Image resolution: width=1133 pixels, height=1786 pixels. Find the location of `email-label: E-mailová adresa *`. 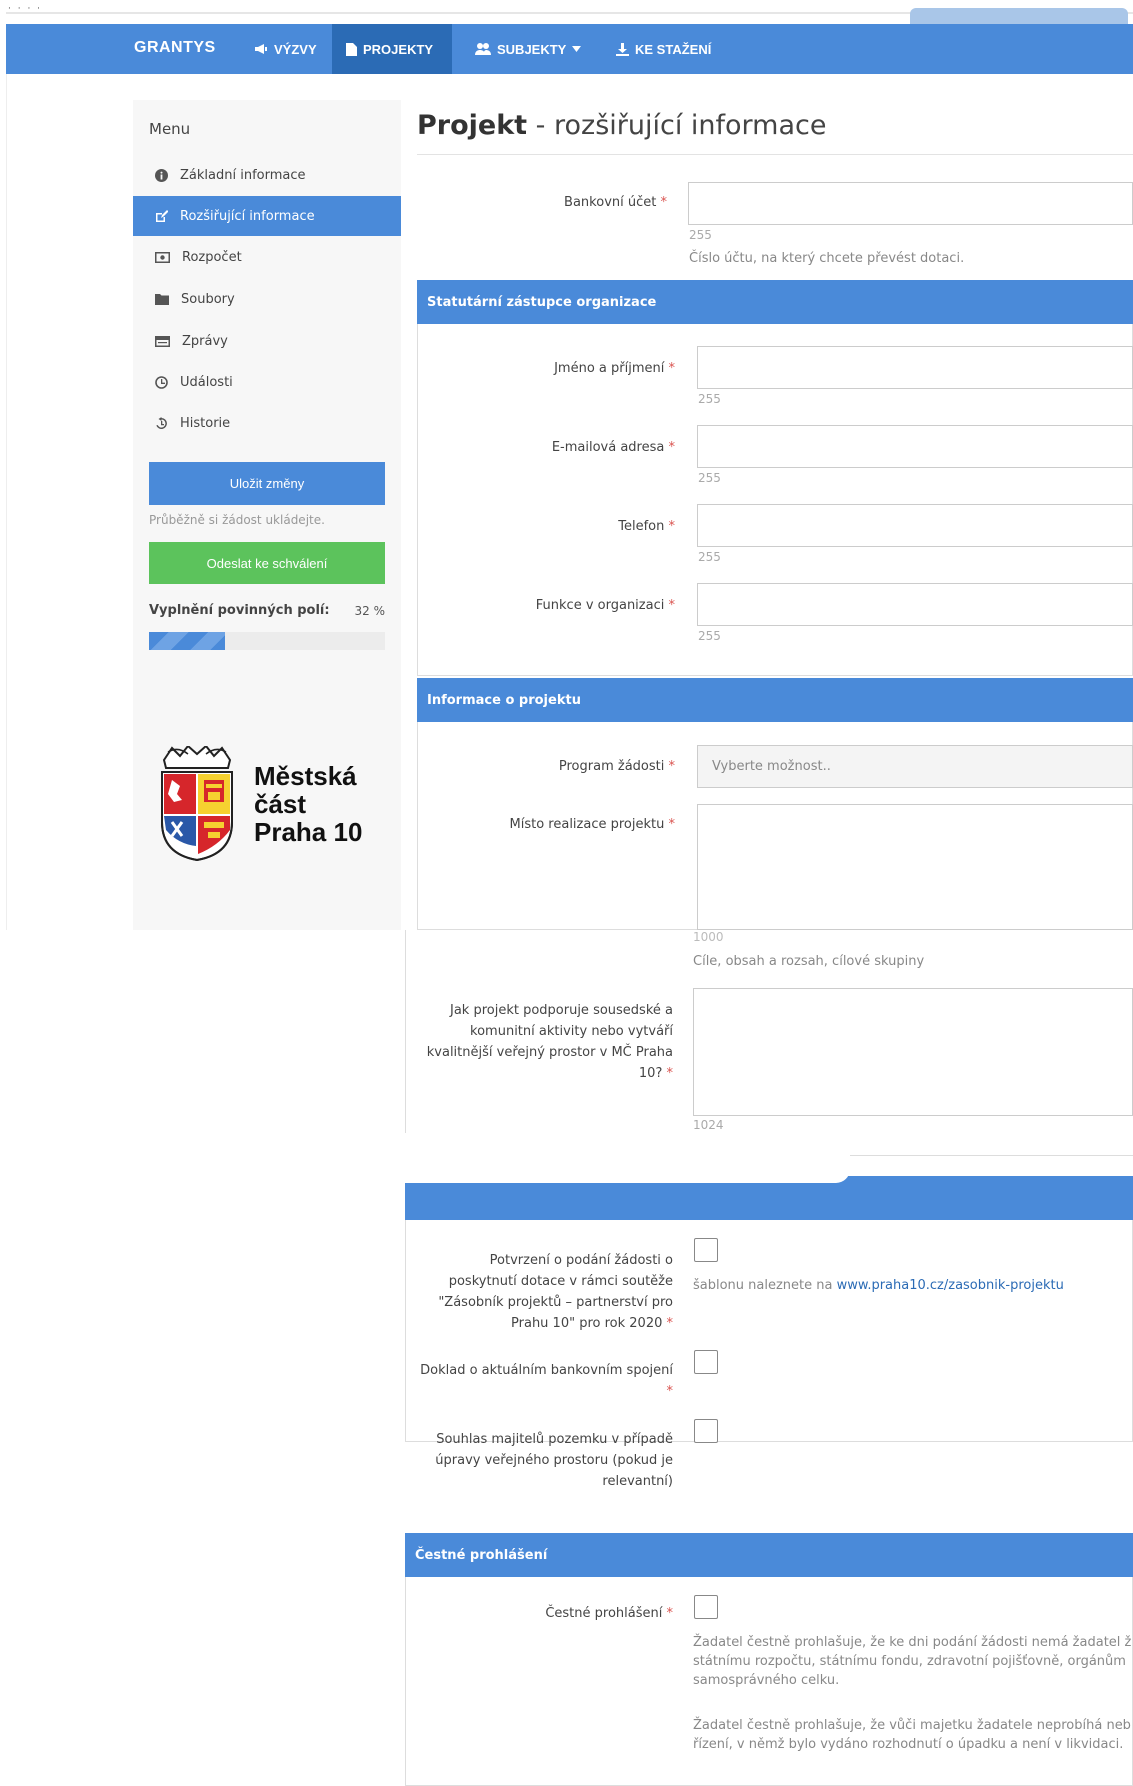

email-label: E-mailová adresa * is located at coordinates (578, 447).